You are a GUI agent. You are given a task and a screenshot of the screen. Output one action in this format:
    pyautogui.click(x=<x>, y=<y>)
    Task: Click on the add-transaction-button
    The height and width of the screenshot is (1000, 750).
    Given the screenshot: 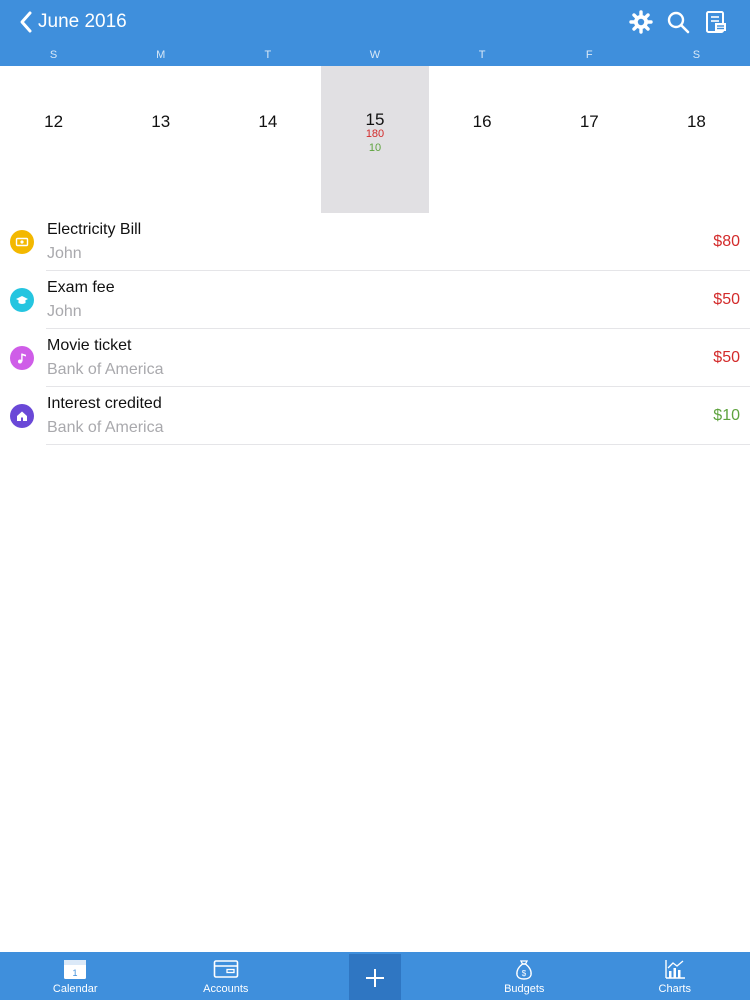 What is the action you would take?
    pyautogui.click(x=375, y=977)
    